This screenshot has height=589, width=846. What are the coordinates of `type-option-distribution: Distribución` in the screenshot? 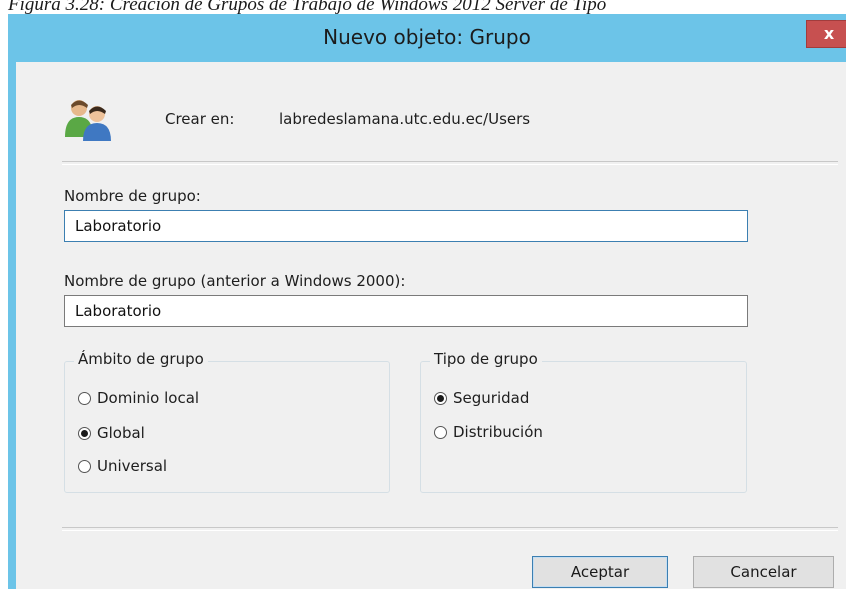 It's located at (488, 432).